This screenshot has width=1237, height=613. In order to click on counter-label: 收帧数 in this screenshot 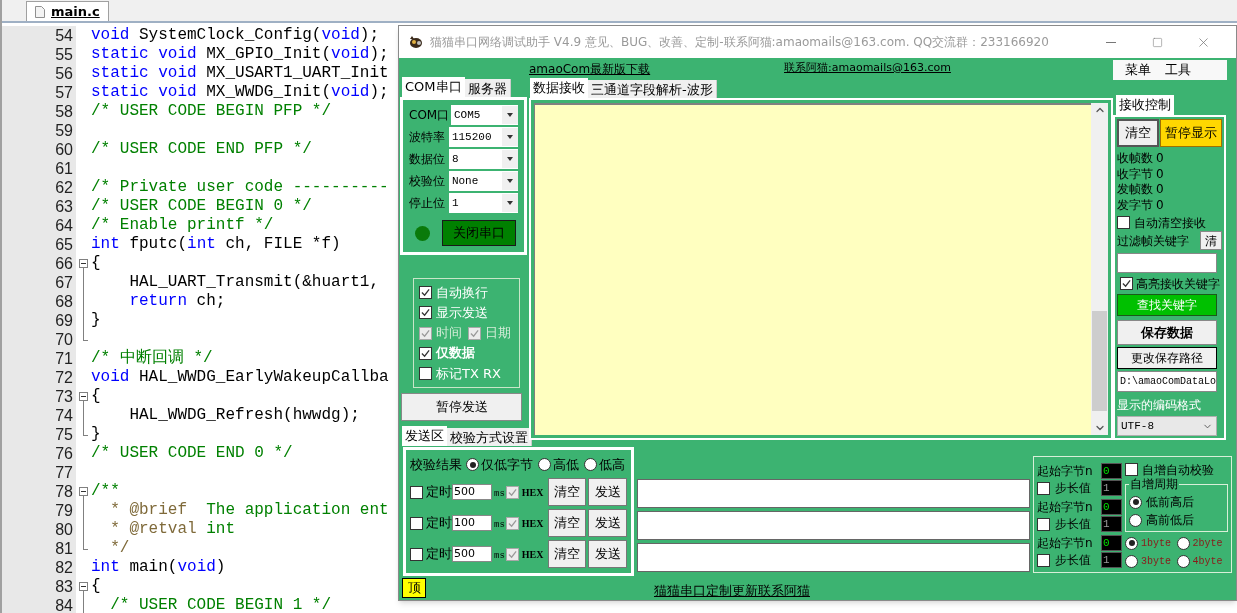, I will do `click(1135, 159)`.